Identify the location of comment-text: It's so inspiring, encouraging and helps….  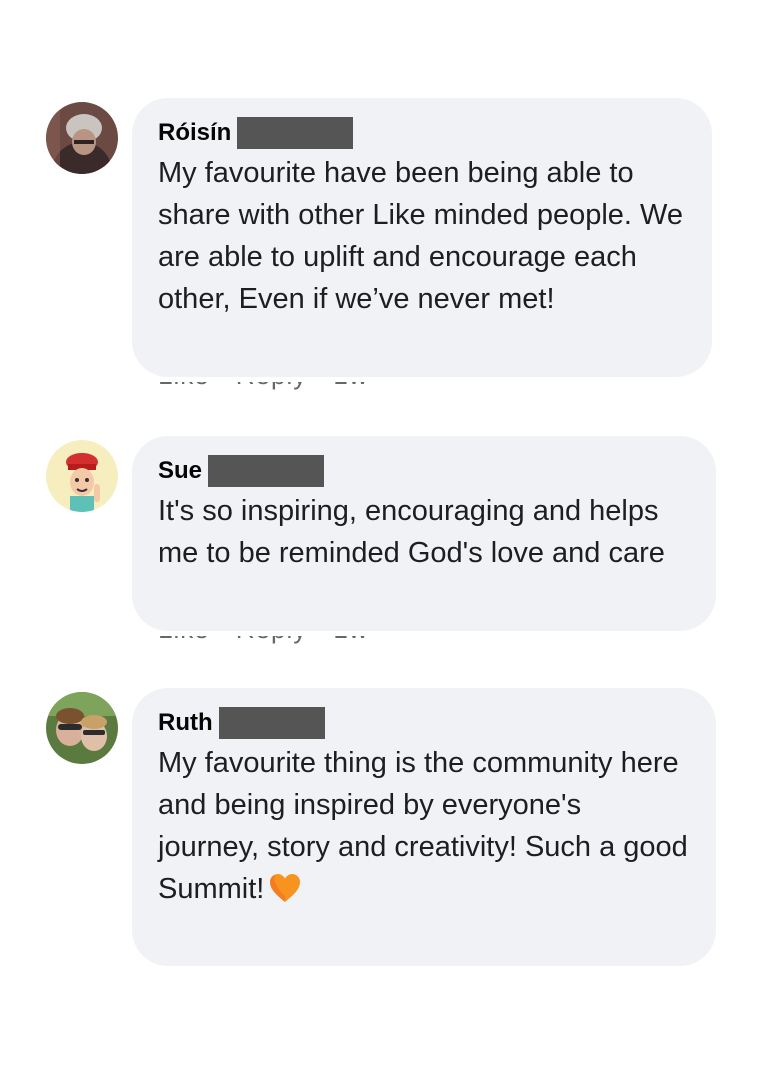
(411, 532).